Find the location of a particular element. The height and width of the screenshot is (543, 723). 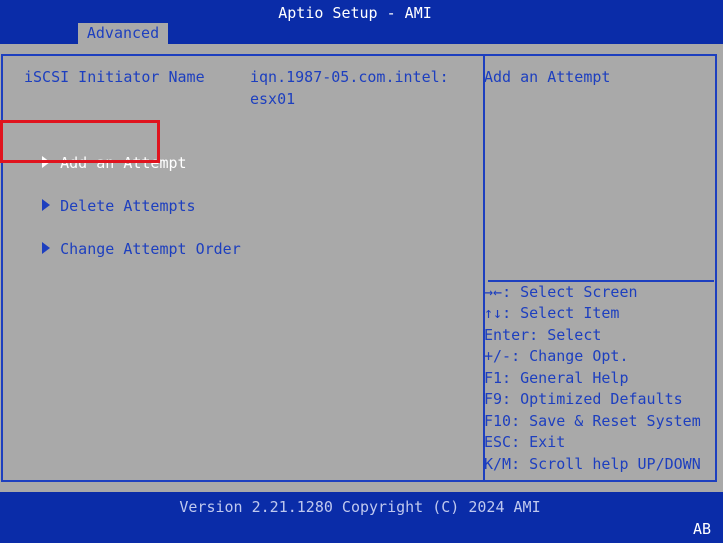

help-key-select-item: ↑↓: Select Item is located at coordinates (552, 313).